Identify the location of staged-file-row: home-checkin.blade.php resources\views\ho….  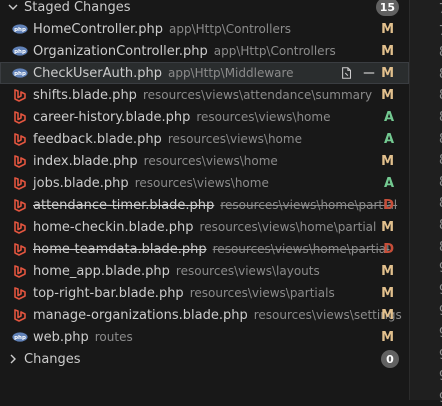
(204, 227).